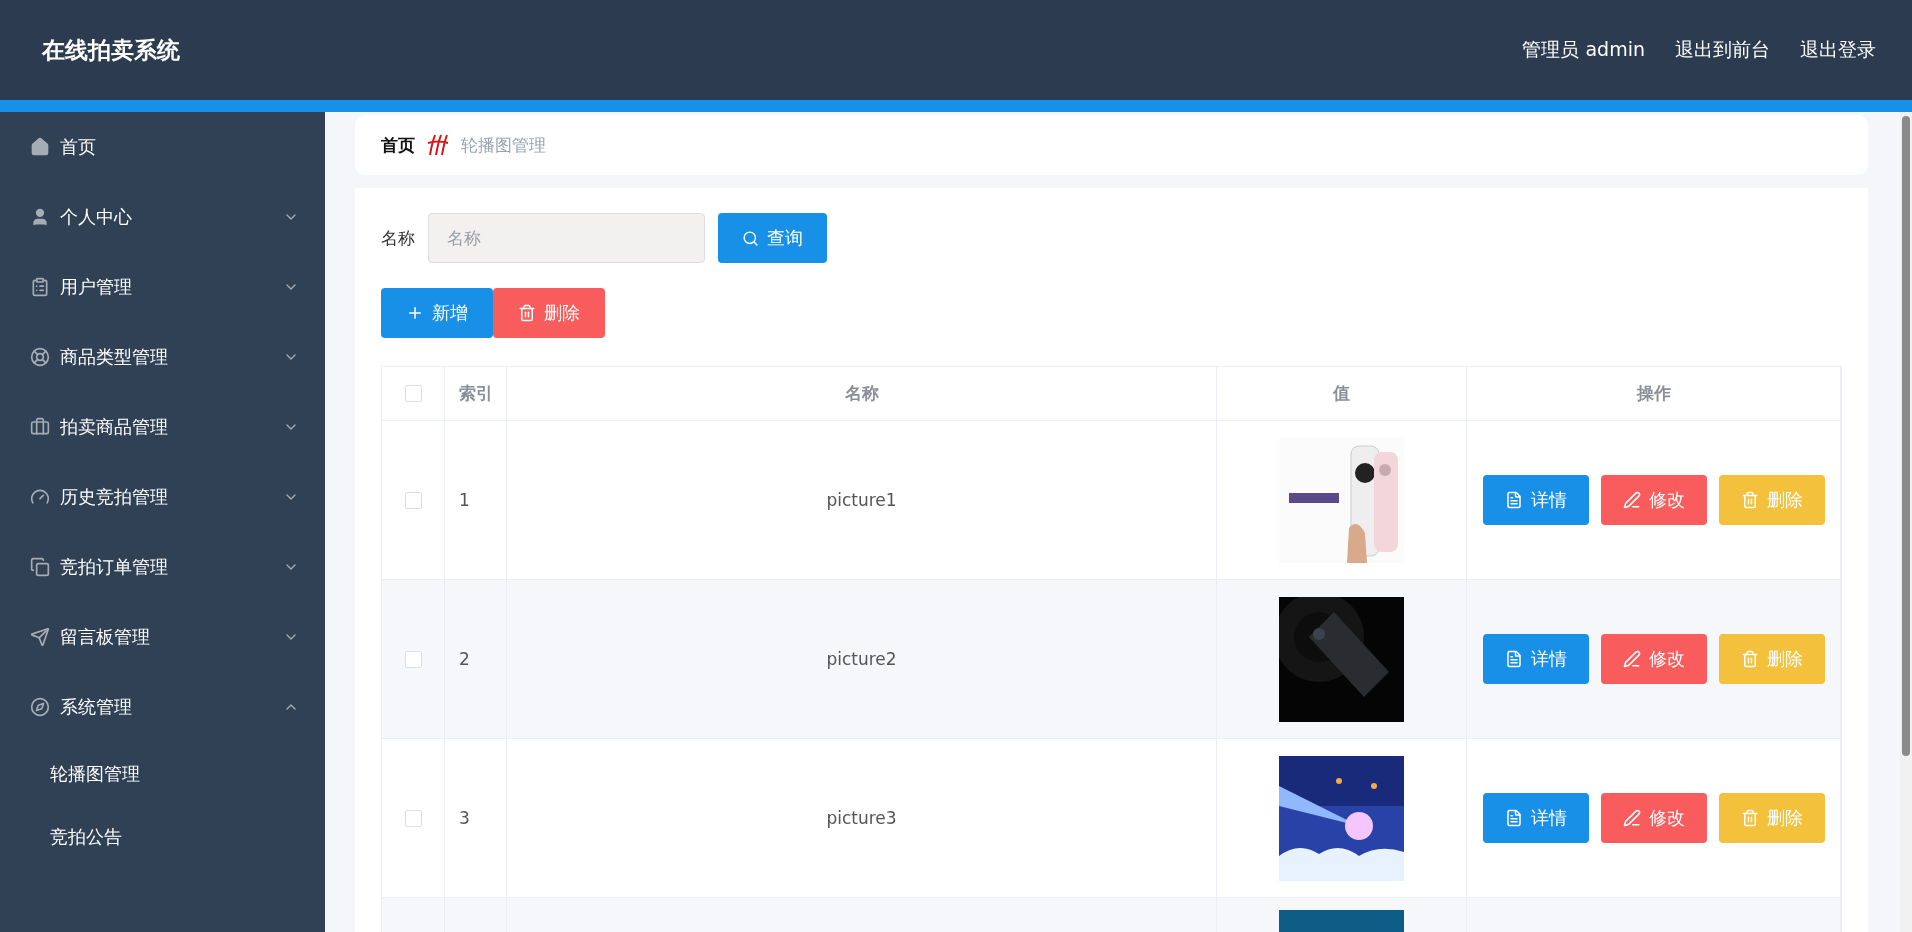 The width and height of the screenshot is (1912, 932). What do you see at coordinates (162, 287) in the screenshot?
I see `sidebar-item: 用户管理` at bounding box center [162, 287].